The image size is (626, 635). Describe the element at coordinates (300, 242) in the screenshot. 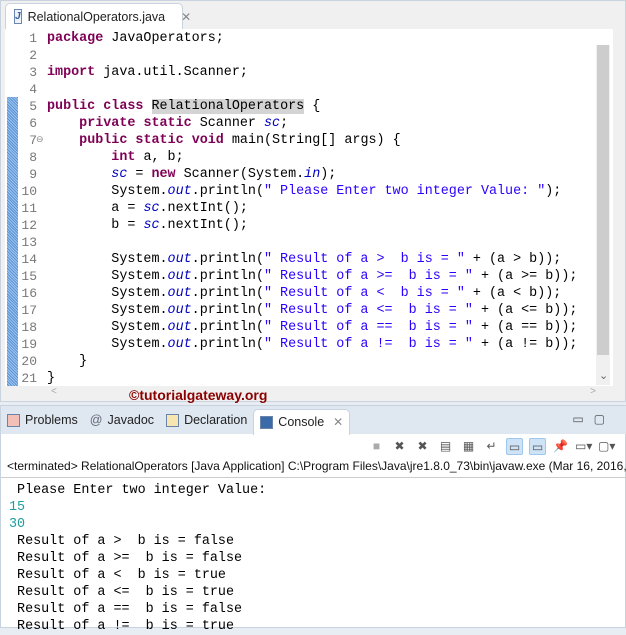

I see `code-line: 13` at that location.